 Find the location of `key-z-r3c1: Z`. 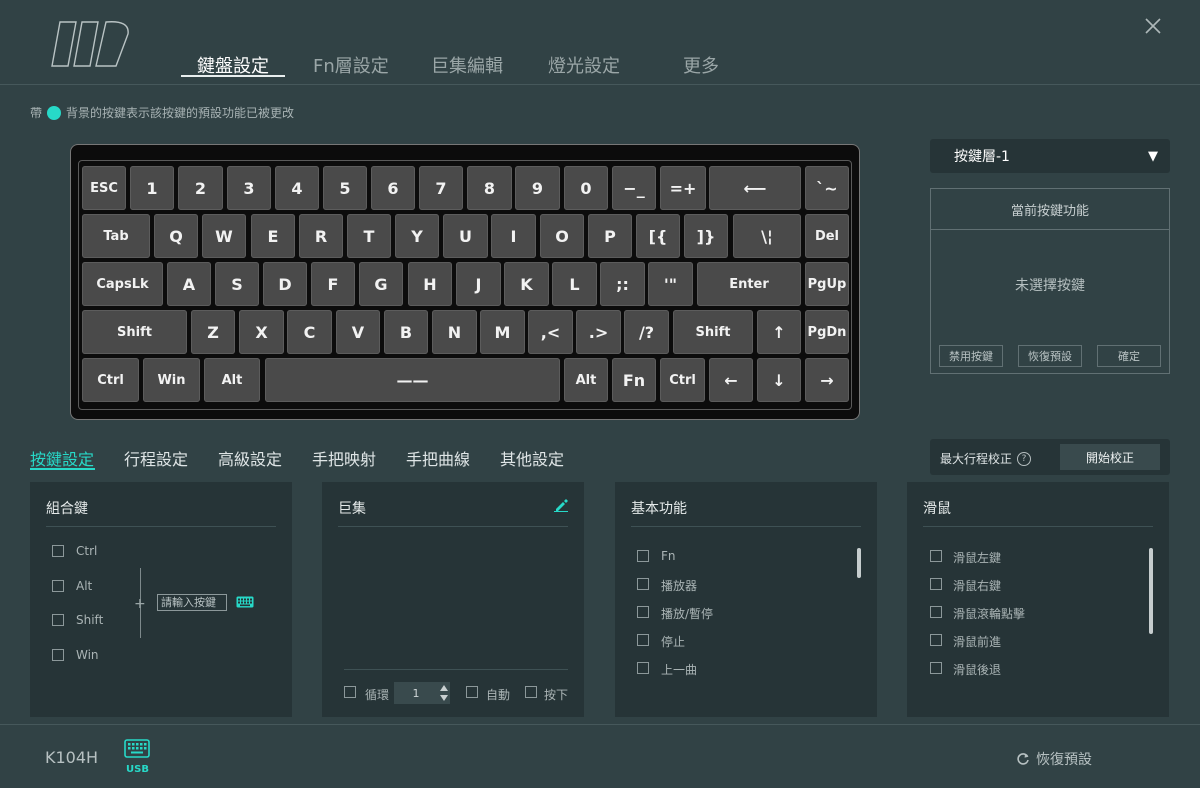

key-z-r3c1: Z is located at coordinates (213, 332).